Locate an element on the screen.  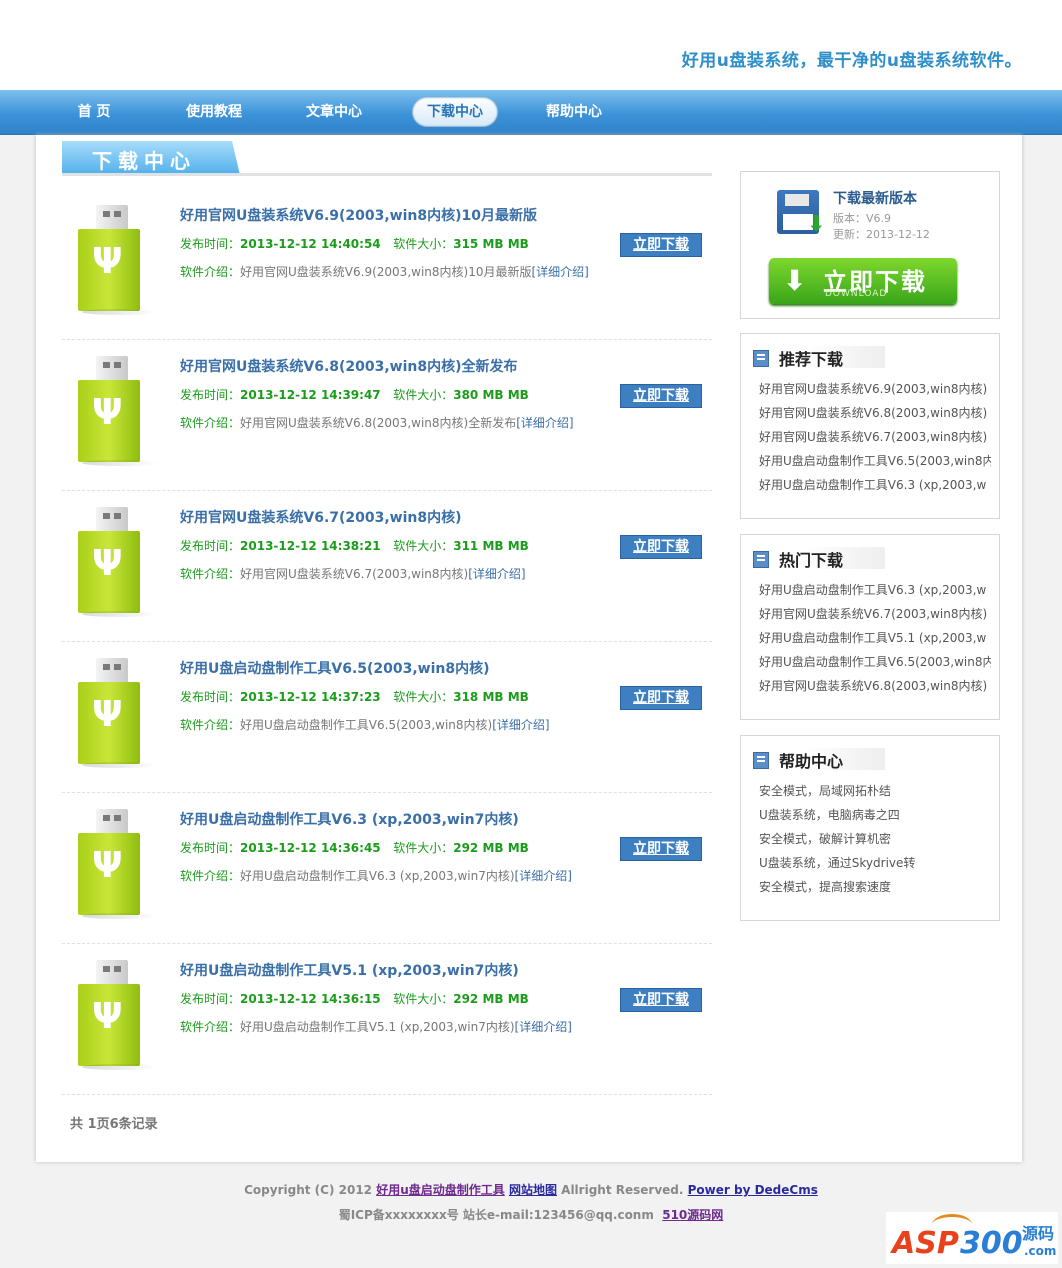
latest-updated: 更新：2013-12-12 is located at coordinates (881, 234).